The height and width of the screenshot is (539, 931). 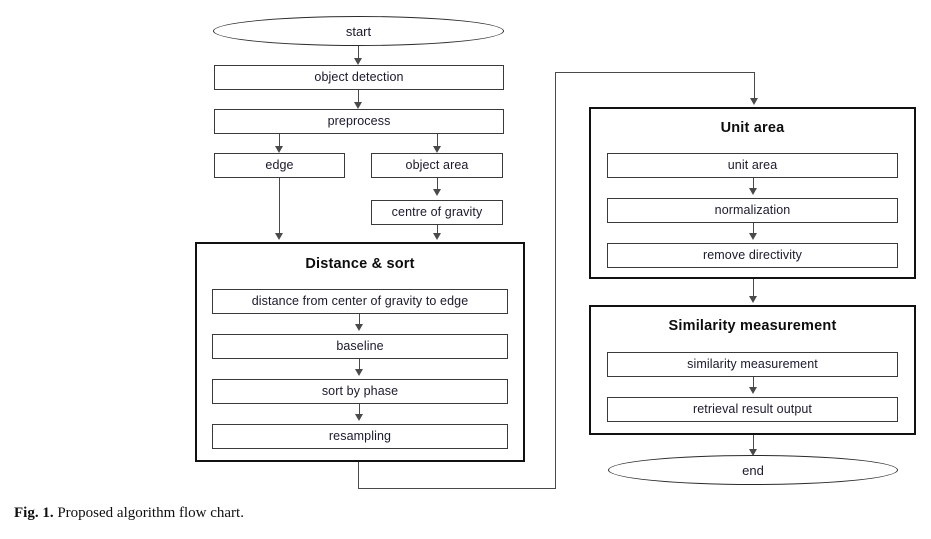 I want to click on node-centre-of-gravity-label: centre of gravity, so click(x=437, y=212).